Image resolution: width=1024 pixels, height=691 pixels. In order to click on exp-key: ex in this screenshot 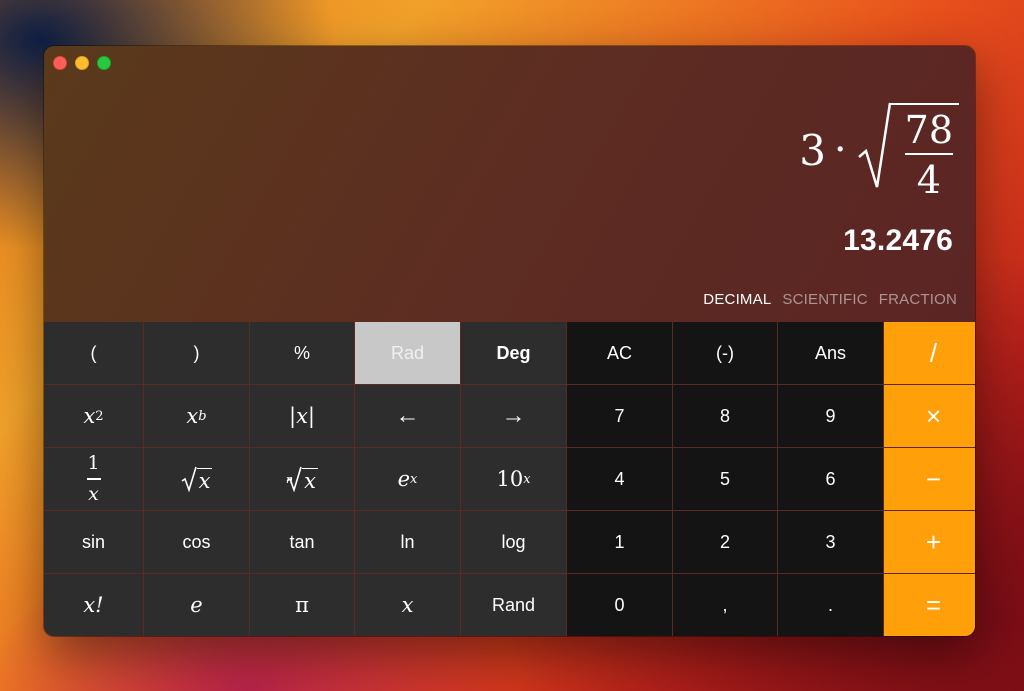, I will do `click(407, 479)`.